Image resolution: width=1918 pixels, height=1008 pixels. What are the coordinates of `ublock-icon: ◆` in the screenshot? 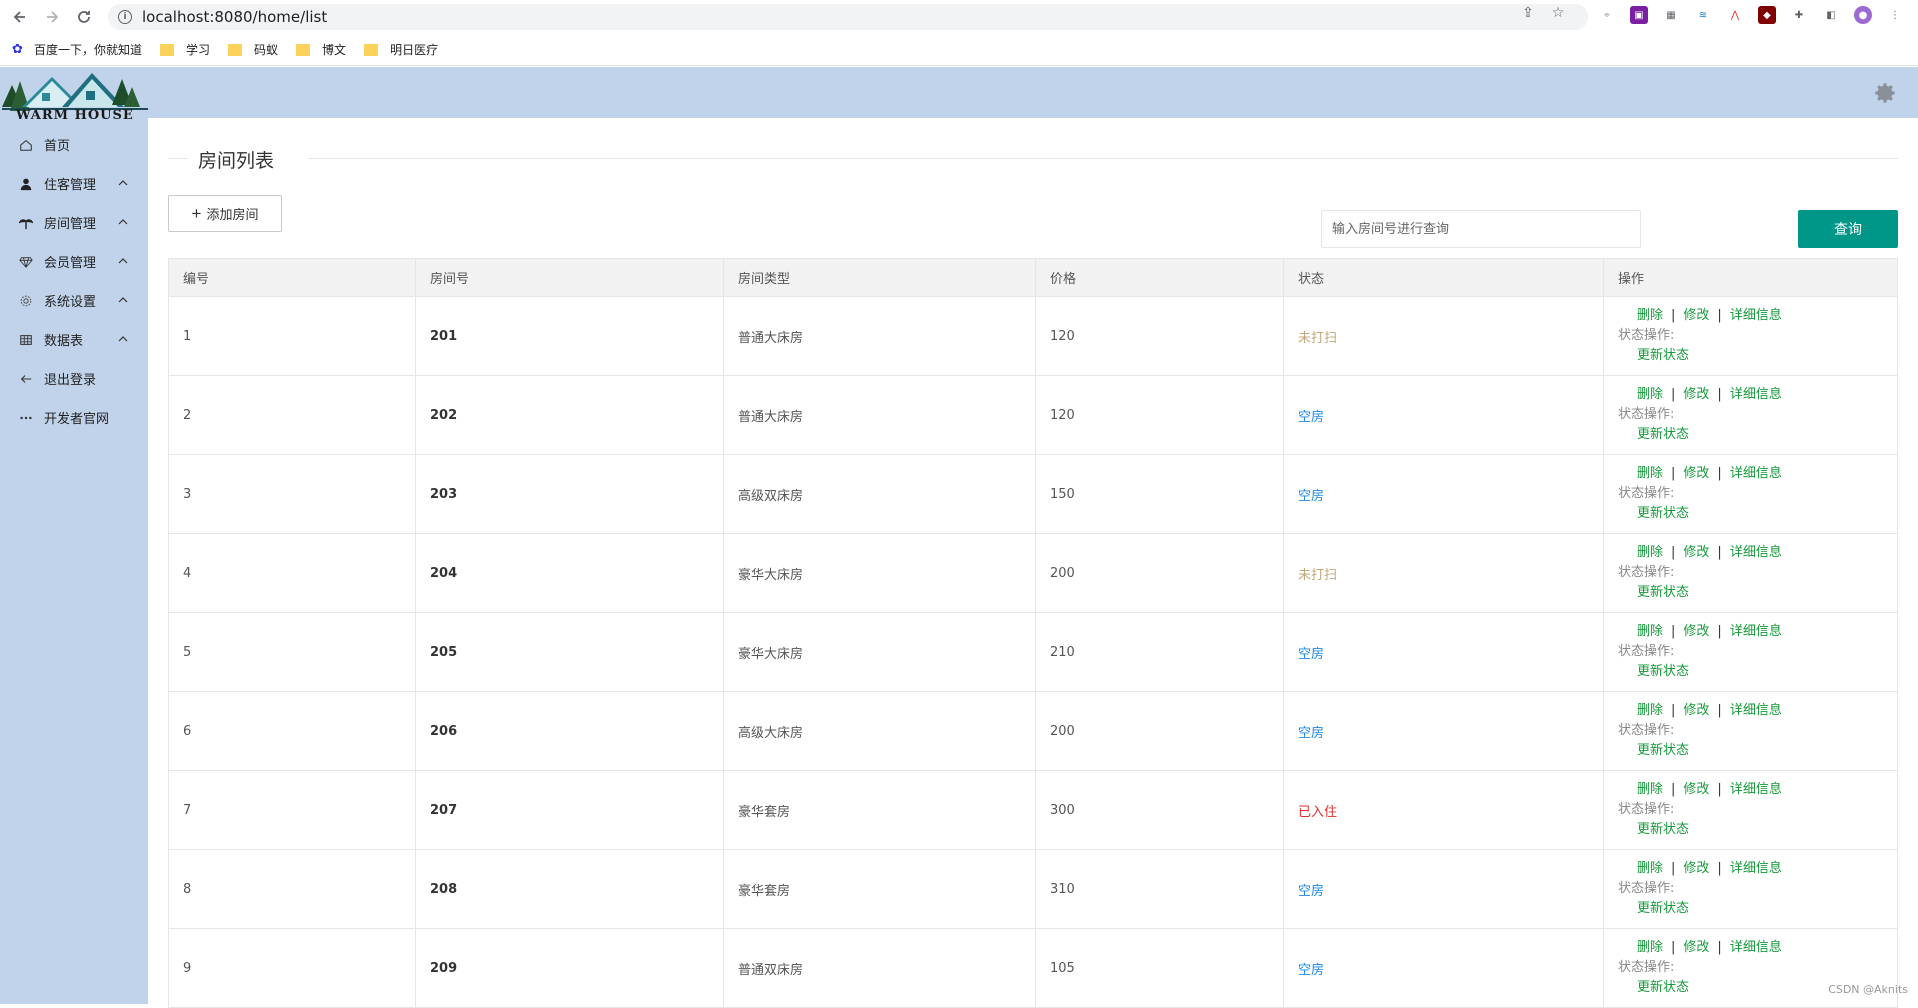 It's located at (1767, 15).